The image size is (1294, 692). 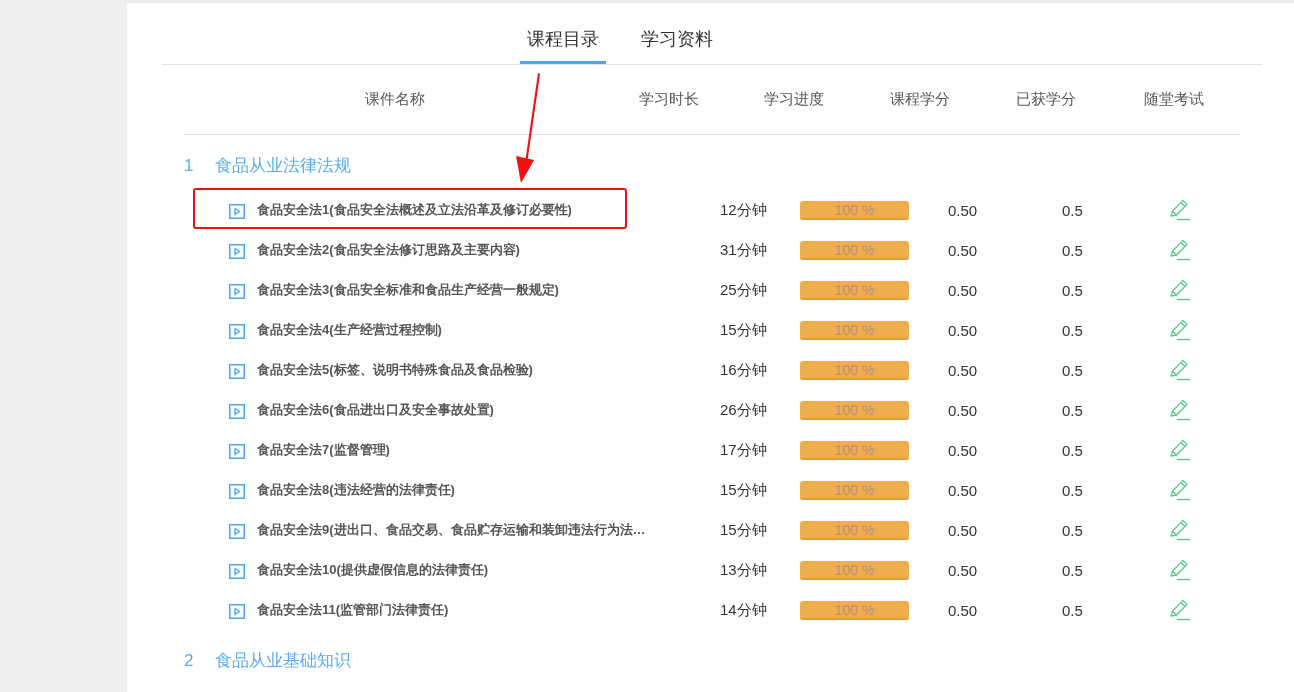 What do you see at coordinates (349, 330) in the screenshot?
I see `lesson-title: 食品安全法4(生产经营过程控制)` at bounding box center [349, 330].